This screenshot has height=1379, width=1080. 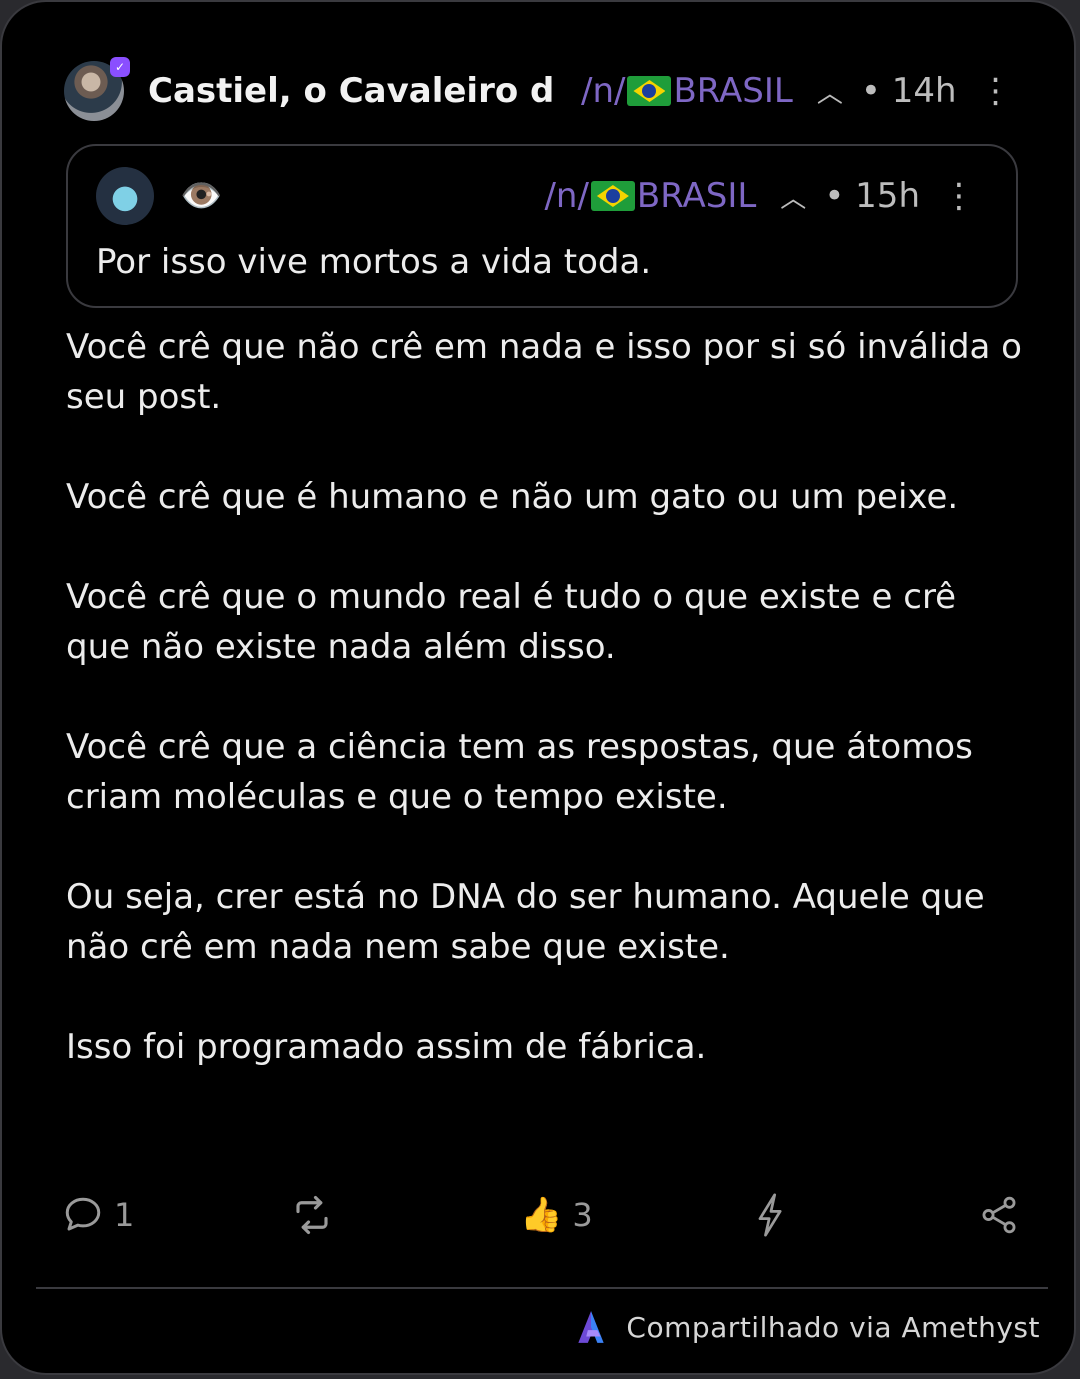 I want to click on verified-badge-icon: ✓, so click(x=120, y=67).